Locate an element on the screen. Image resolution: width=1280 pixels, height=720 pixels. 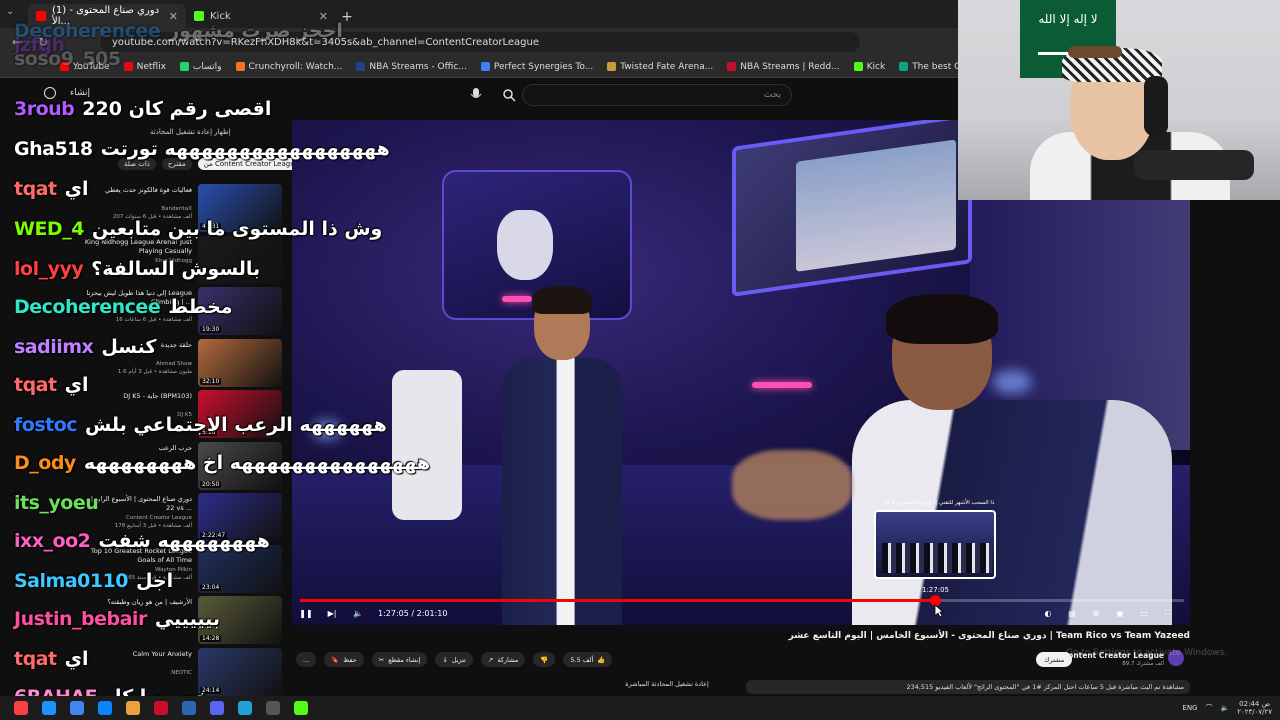
autoplay-toggle-icon: ◐ is located at coordinates (1048, 613).